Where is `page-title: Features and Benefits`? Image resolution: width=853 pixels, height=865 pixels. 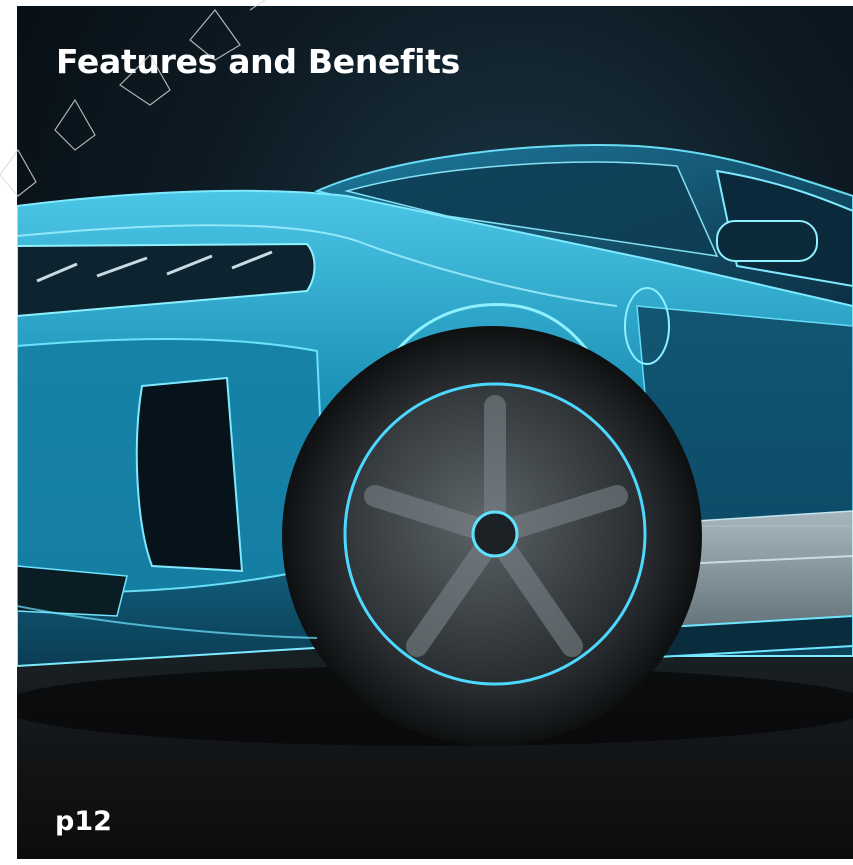 page-title: Features and Benefits is located at coordinates (258, 61).